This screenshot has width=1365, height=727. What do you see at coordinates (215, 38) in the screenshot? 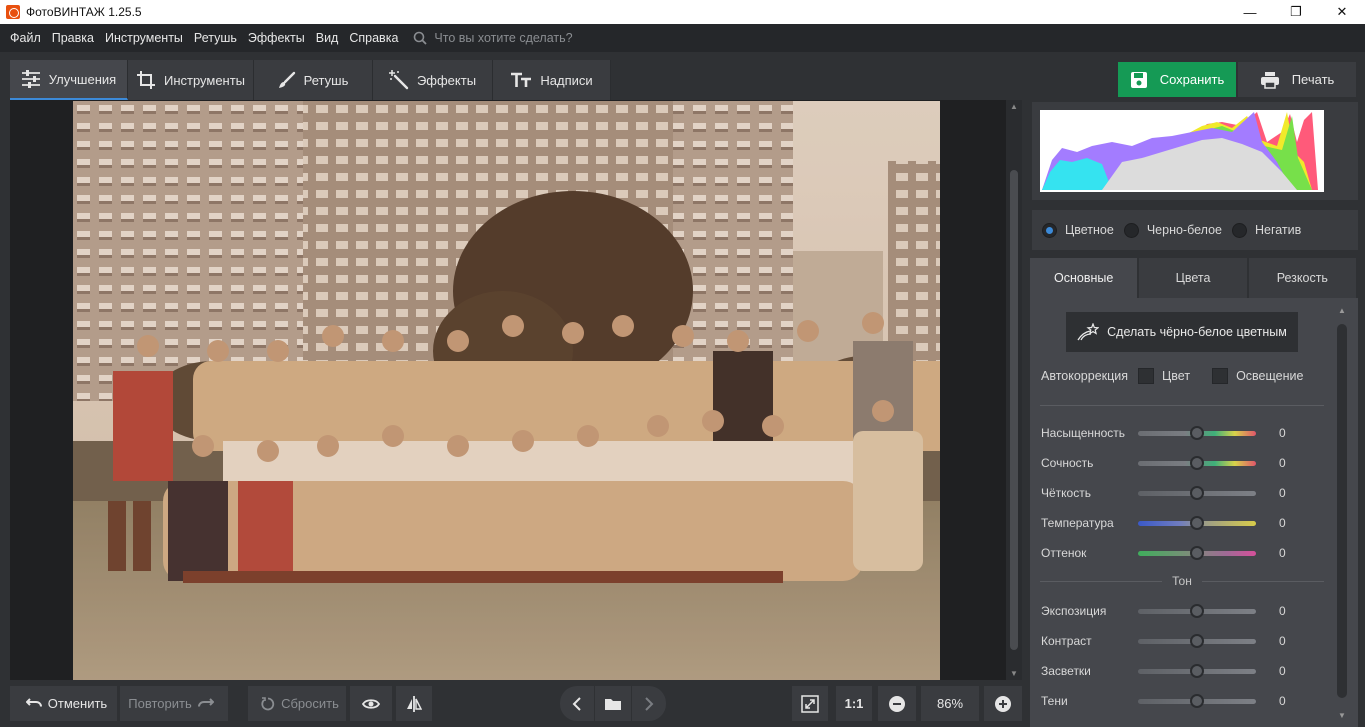
I see `menu-retouch: Ретушь` at bounding box center [215, 38].